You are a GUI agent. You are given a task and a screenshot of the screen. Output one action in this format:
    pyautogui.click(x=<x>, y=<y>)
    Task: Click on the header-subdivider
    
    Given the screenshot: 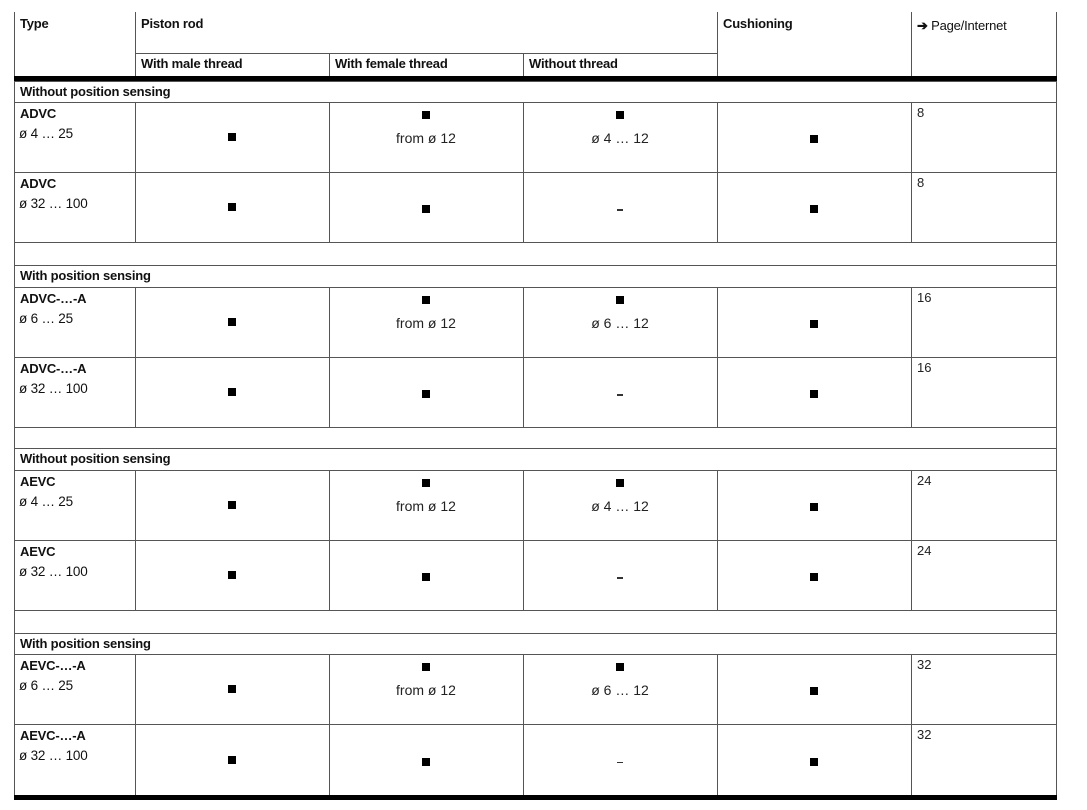 What is the action you would take?
    pyautogui.click(x=426, y=53)
    